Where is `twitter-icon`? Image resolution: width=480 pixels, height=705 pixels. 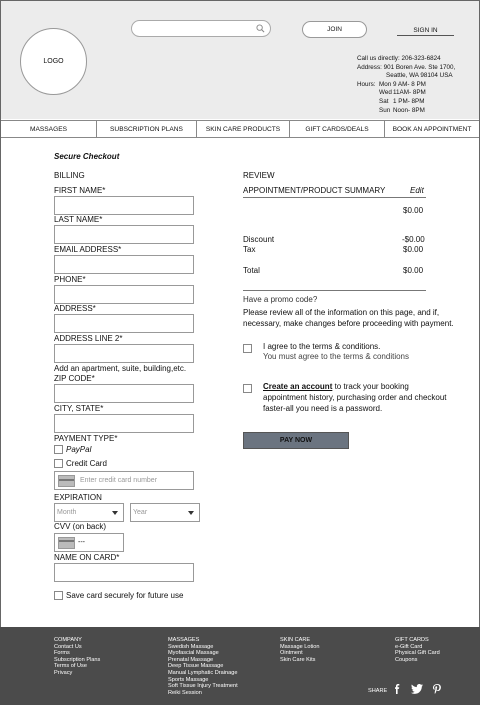
twitter-icon is located at coordinates (417, 689).